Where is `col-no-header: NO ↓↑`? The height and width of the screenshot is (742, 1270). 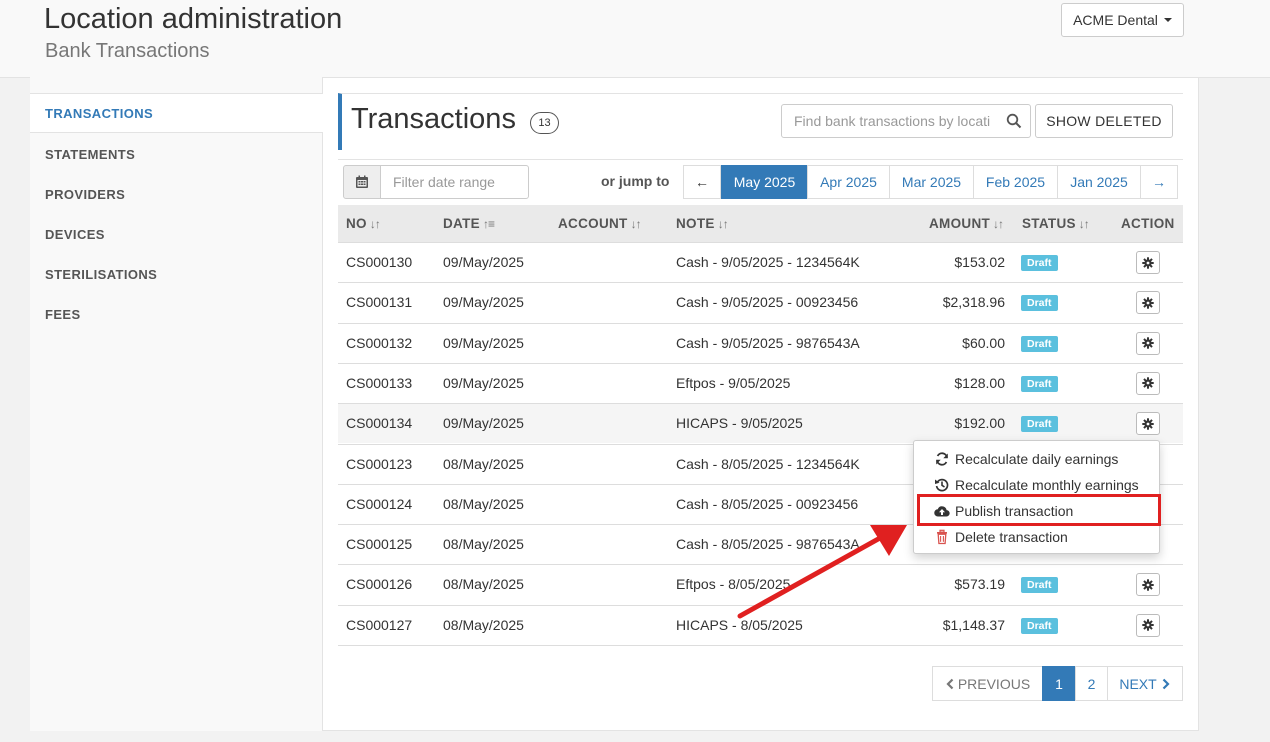
col-no-header: NO ↓↑ is located at coordinates (363, 223).